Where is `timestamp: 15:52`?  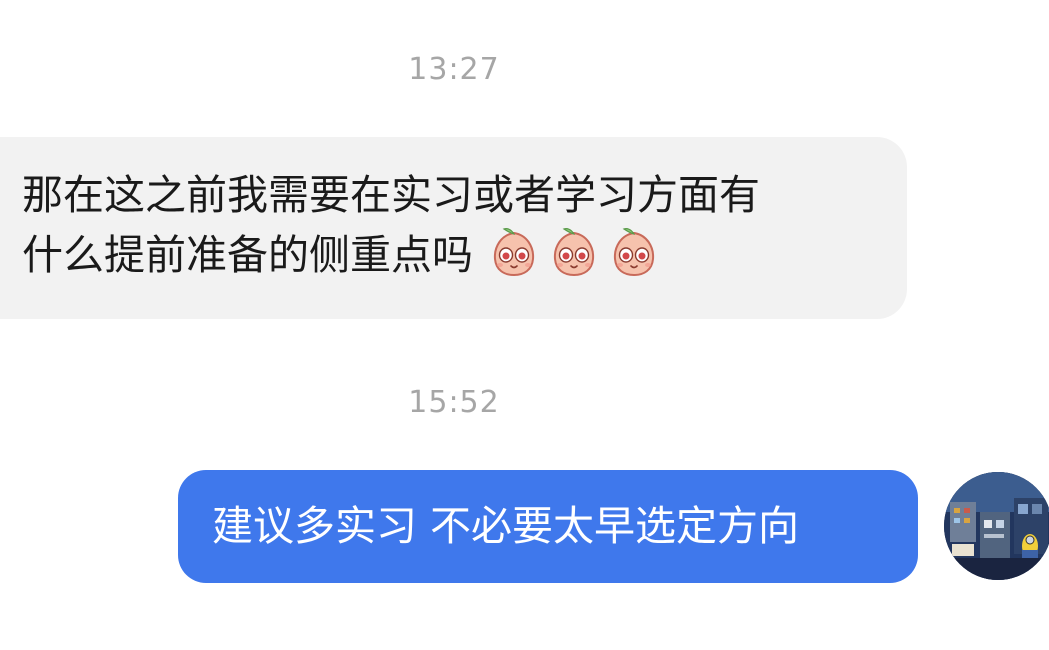 timestamp: 15:52 is located at coordinates (454, 402).